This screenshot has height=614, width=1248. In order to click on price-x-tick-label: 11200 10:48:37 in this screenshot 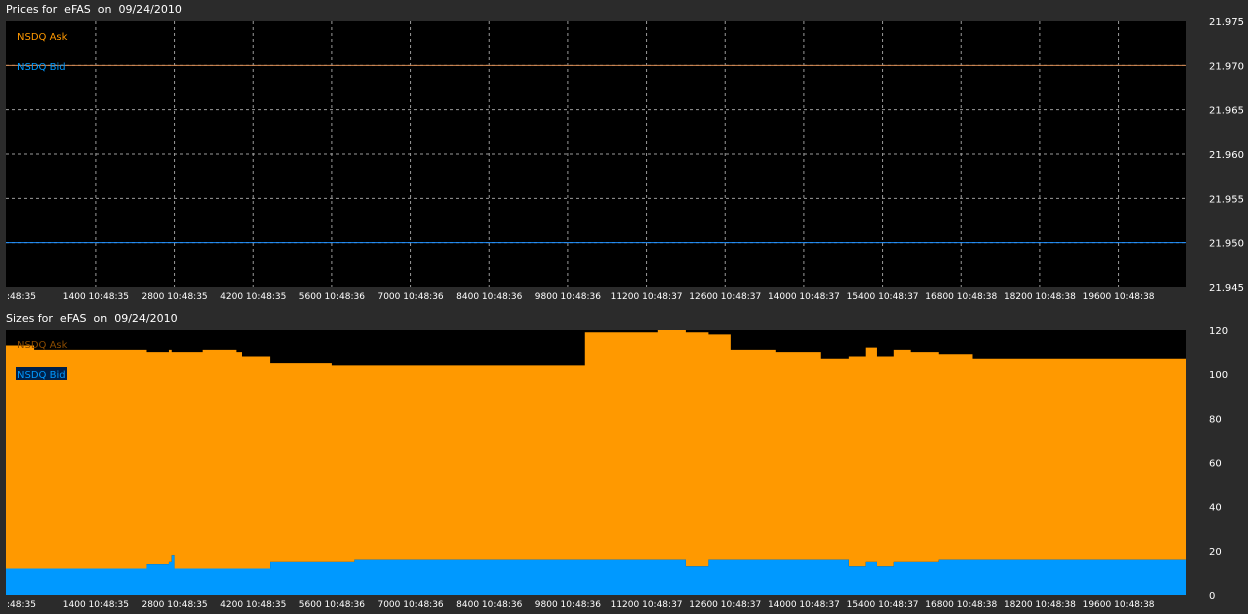, I will do `click(647, 297)`.